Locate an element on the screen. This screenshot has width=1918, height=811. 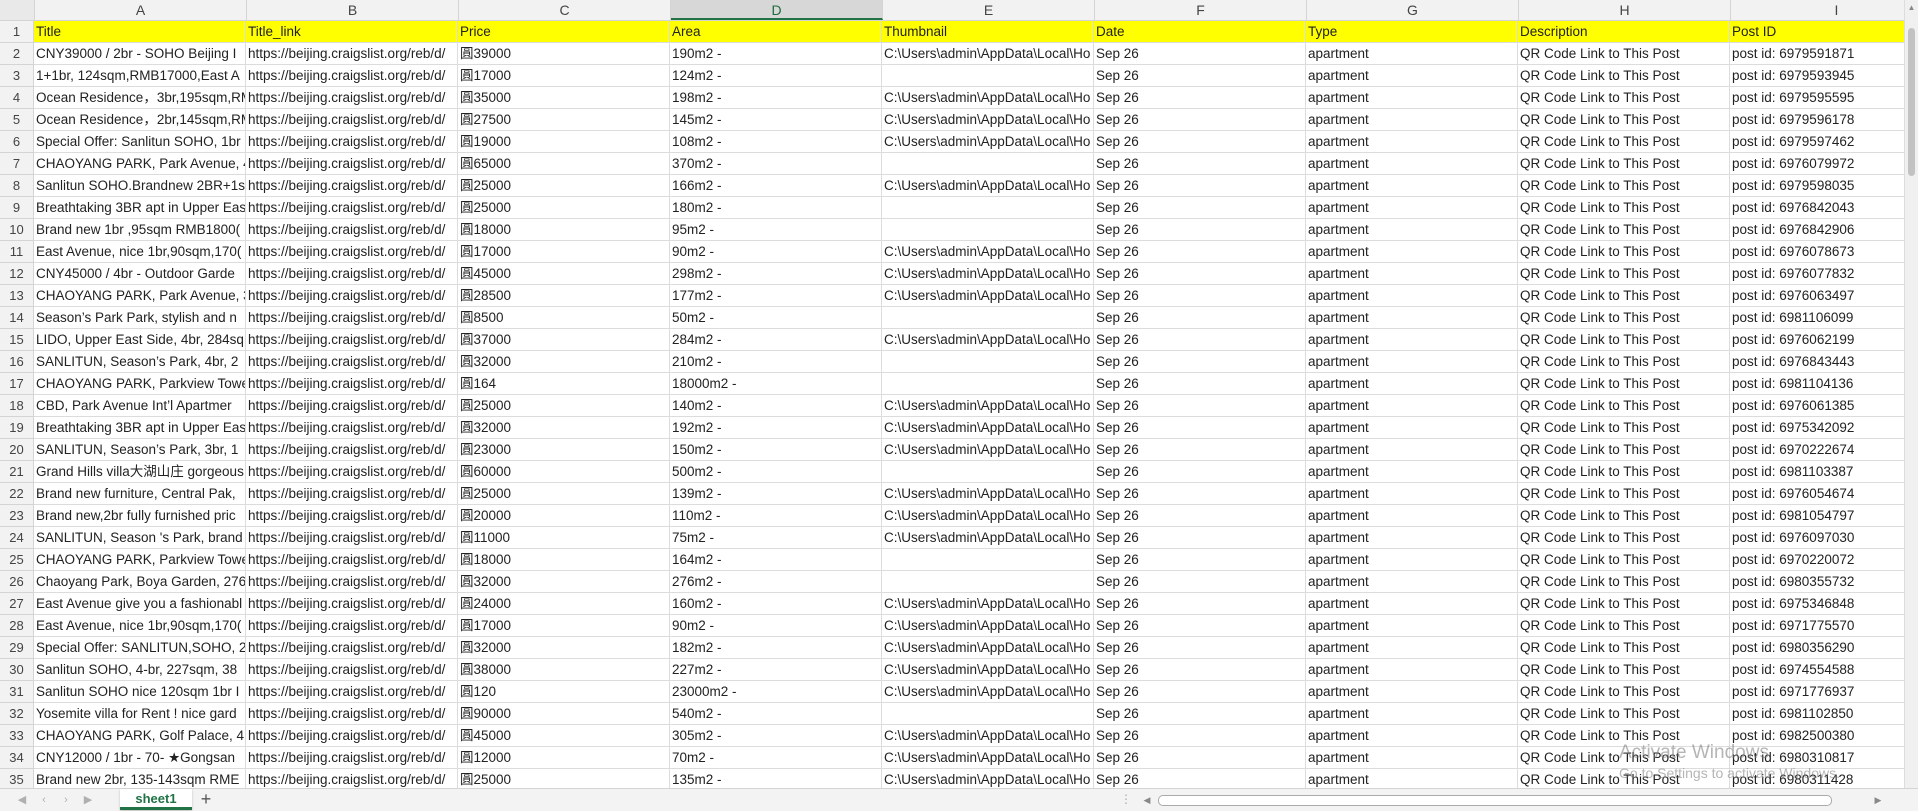
cell-i: post id: 6980356290 is located at coordinates (1824, 648).